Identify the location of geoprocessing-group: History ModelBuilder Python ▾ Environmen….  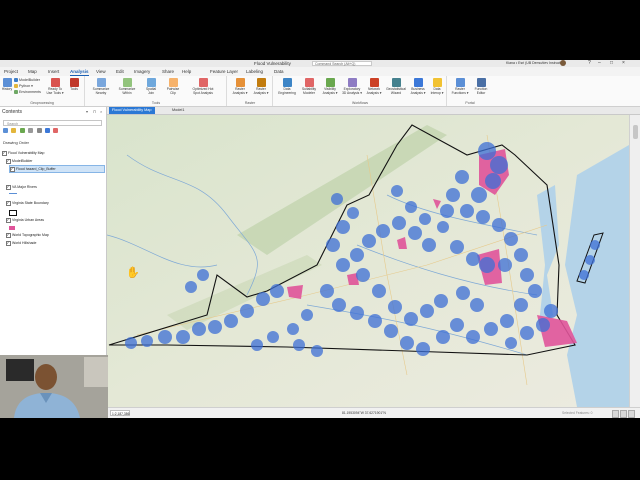
(42, 91).